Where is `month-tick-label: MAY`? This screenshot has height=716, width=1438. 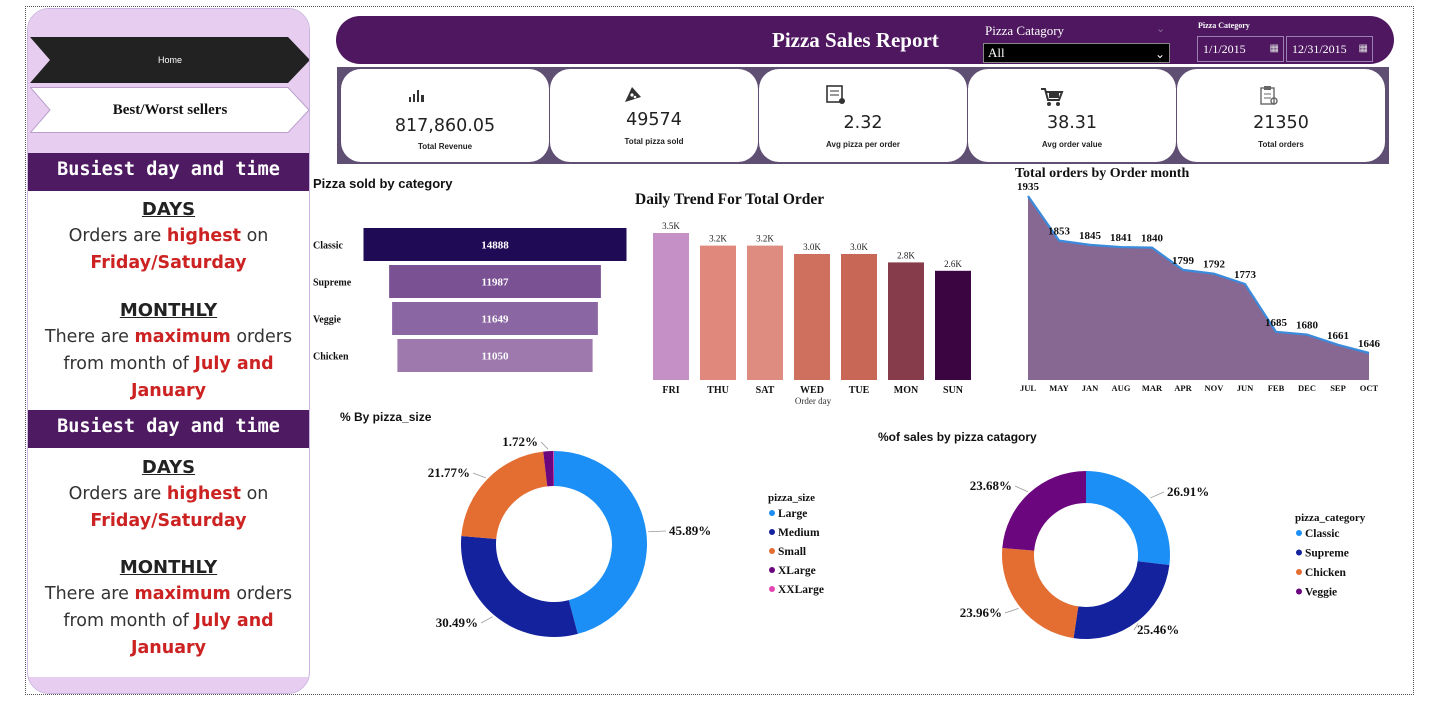 month-tick-label: MAY is located at coordinates (1059, 388).